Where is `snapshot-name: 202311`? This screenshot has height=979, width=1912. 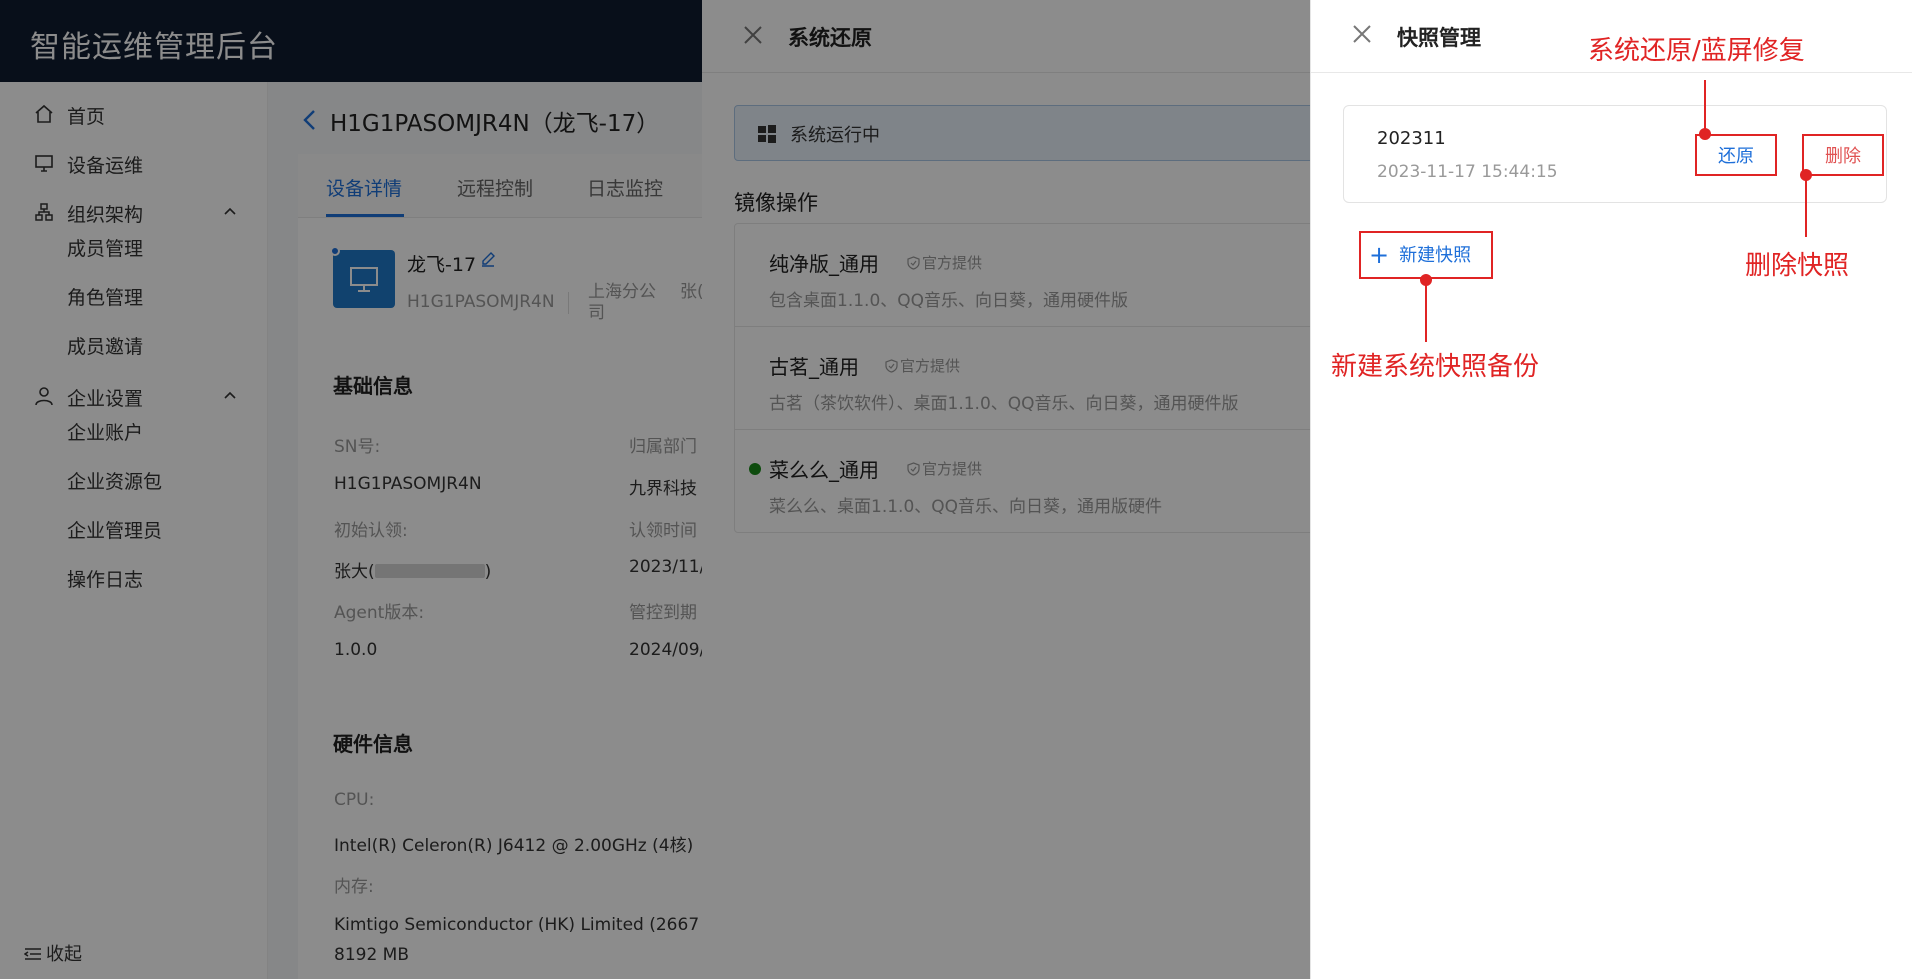 snapshot-name: 202311 is located at coordinates (1411, 138).